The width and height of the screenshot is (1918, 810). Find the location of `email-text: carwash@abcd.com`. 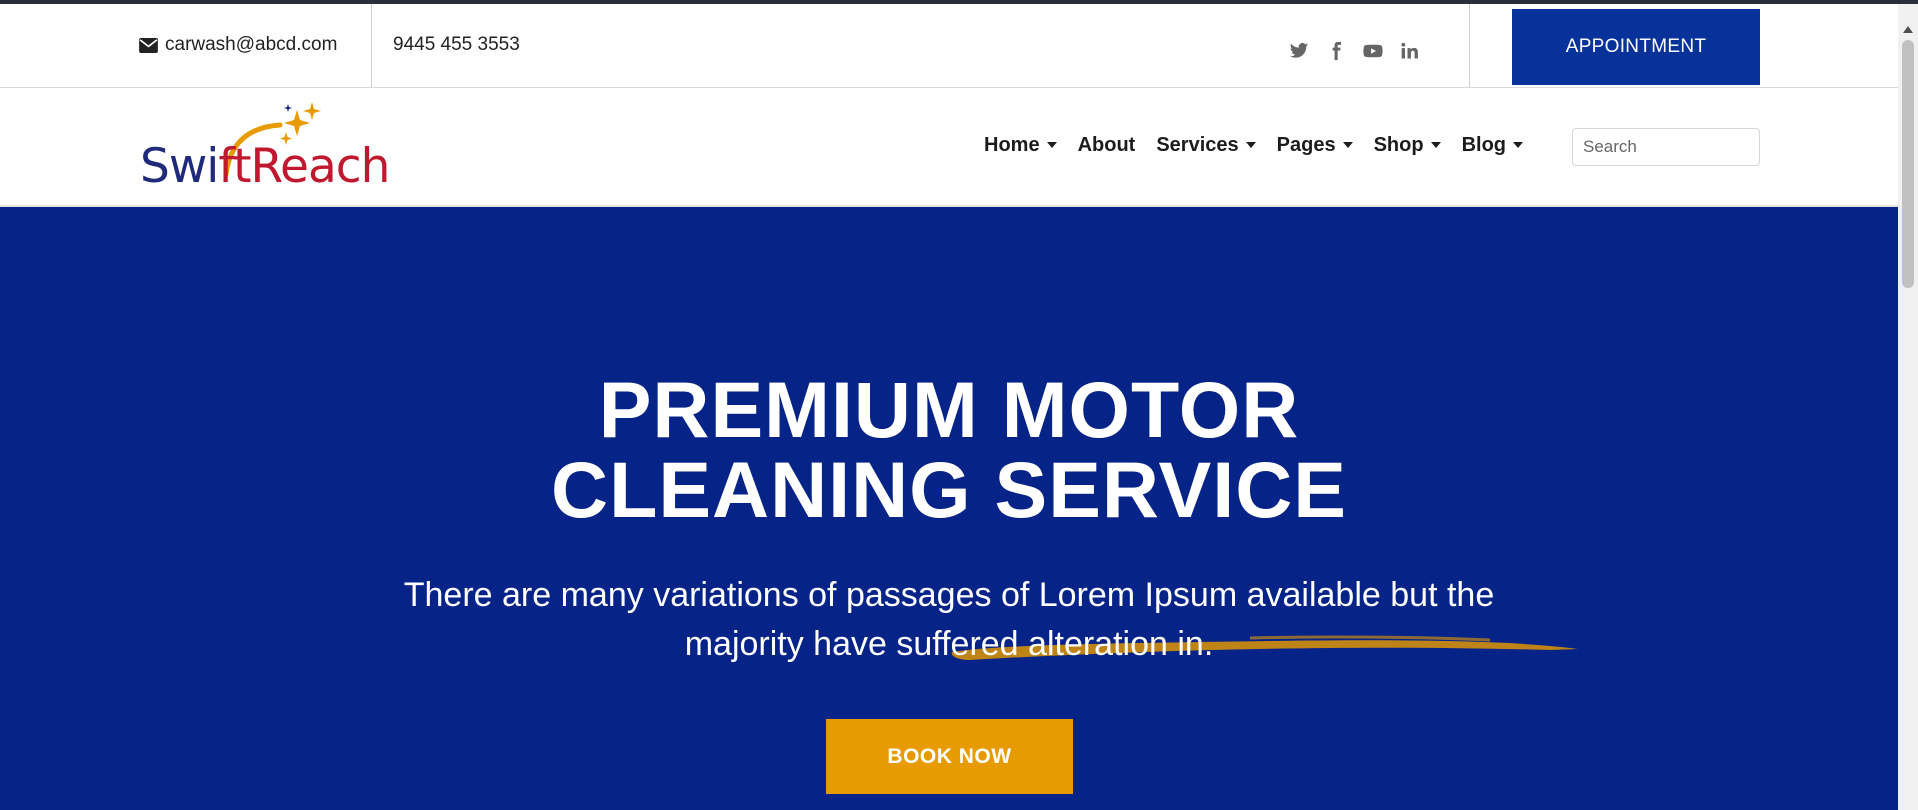

email-text: carwash@abcd.com is located at coordinates (251, 44).